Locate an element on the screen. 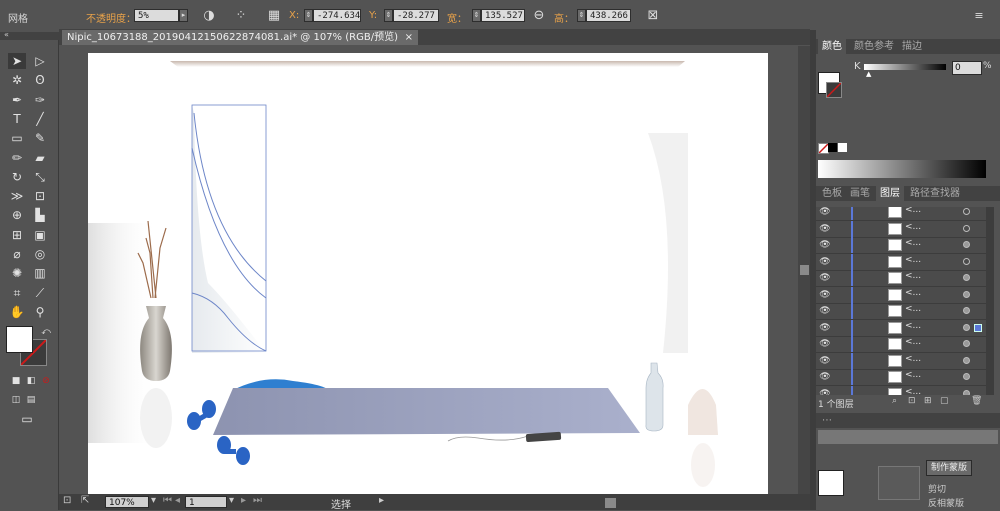 Image resolution: width=1000 pixels, height=511 pixels. white-color-swatch is located at coordinates (842, 147).